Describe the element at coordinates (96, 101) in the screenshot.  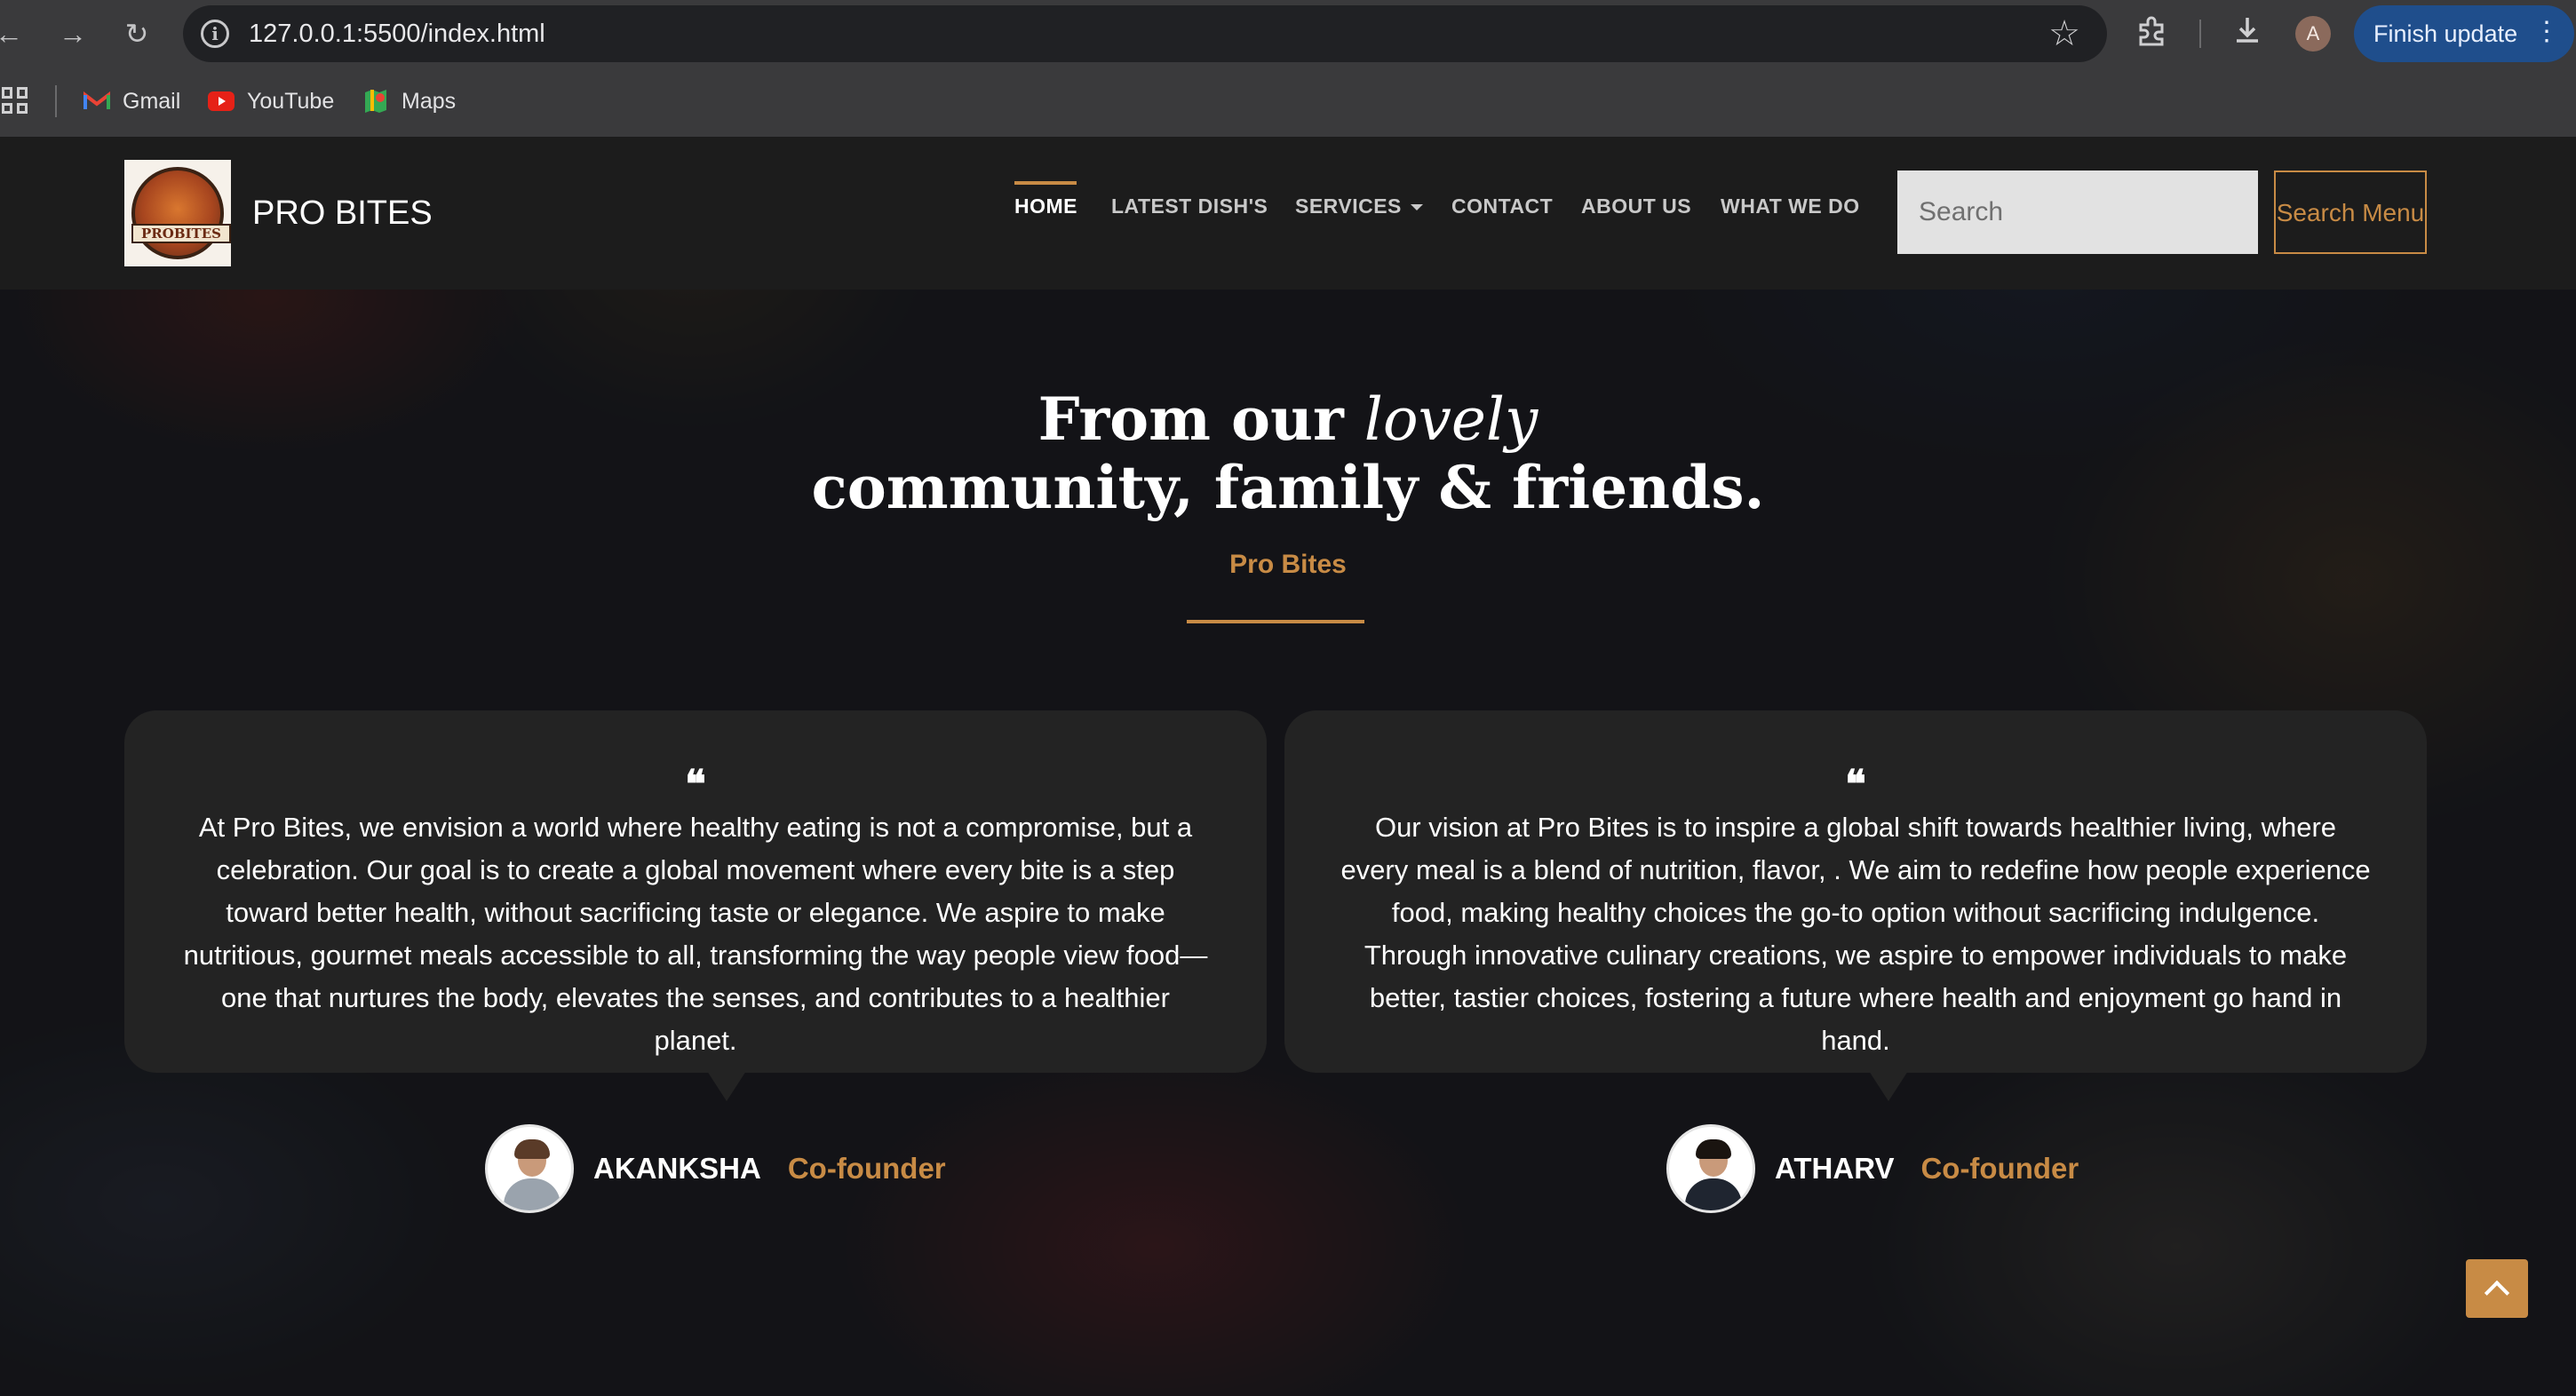
I see `gmail-icon` at that location.